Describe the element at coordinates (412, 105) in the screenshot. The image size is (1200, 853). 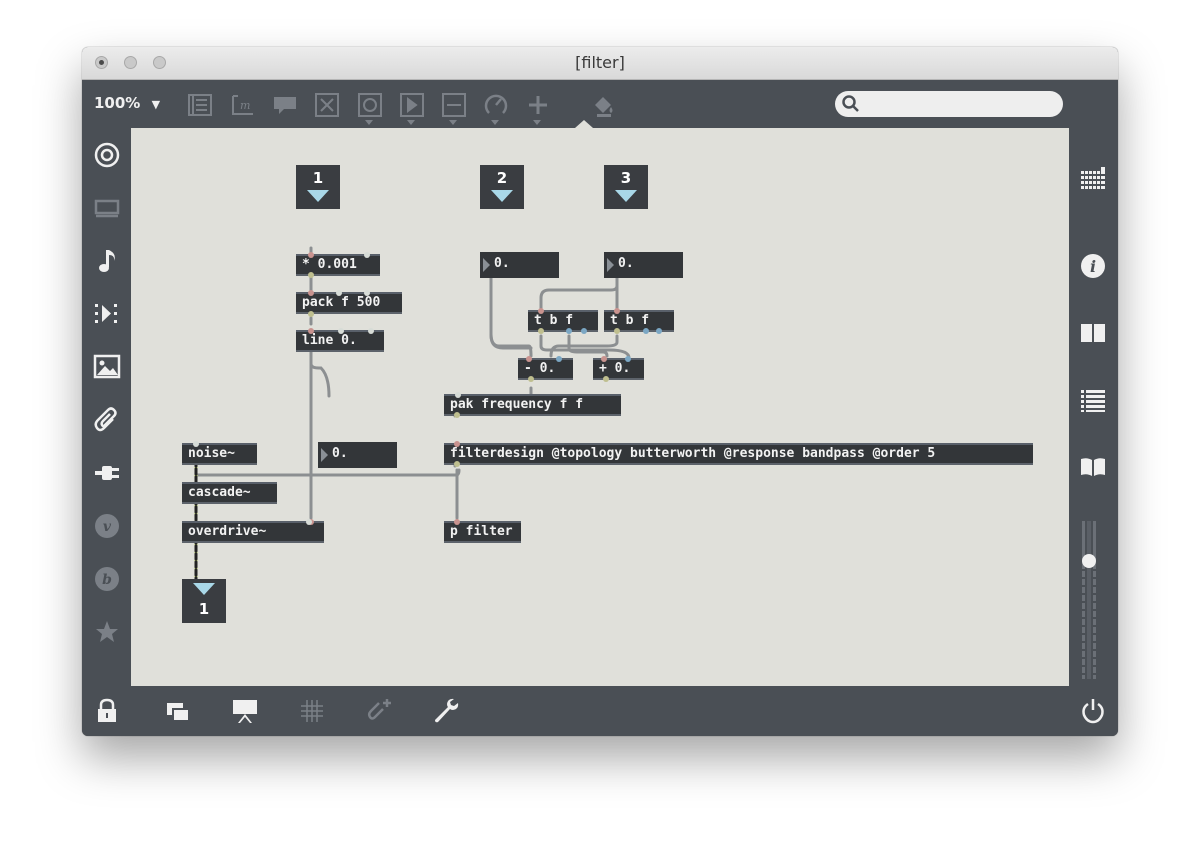
I see `playbar-icon` at that location.